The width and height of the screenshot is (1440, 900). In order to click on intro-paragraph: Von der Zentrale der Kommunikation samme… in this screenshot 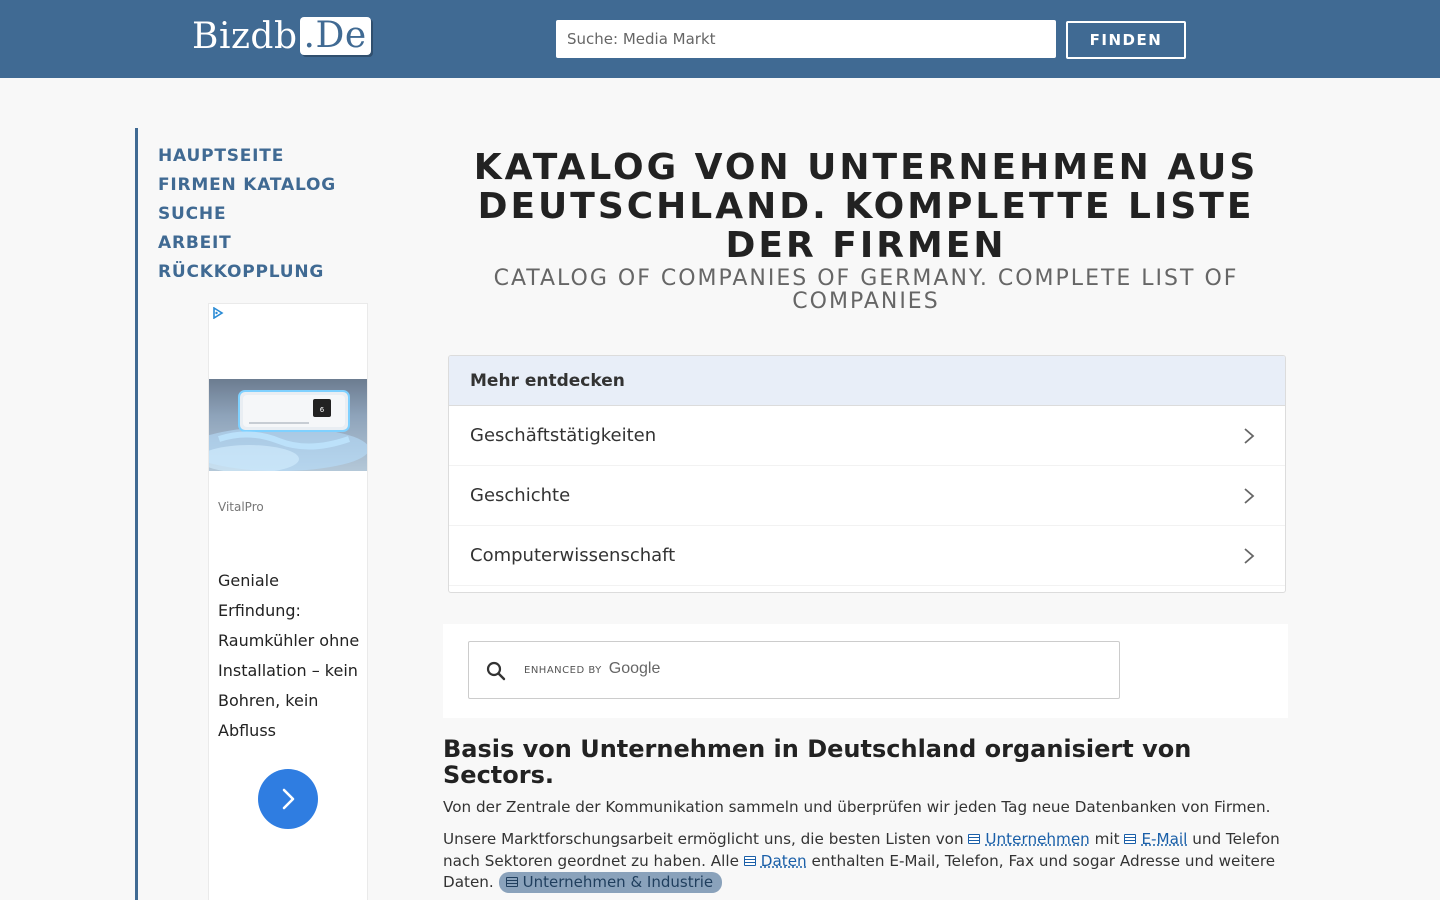, I will do `click(865, 808)`.